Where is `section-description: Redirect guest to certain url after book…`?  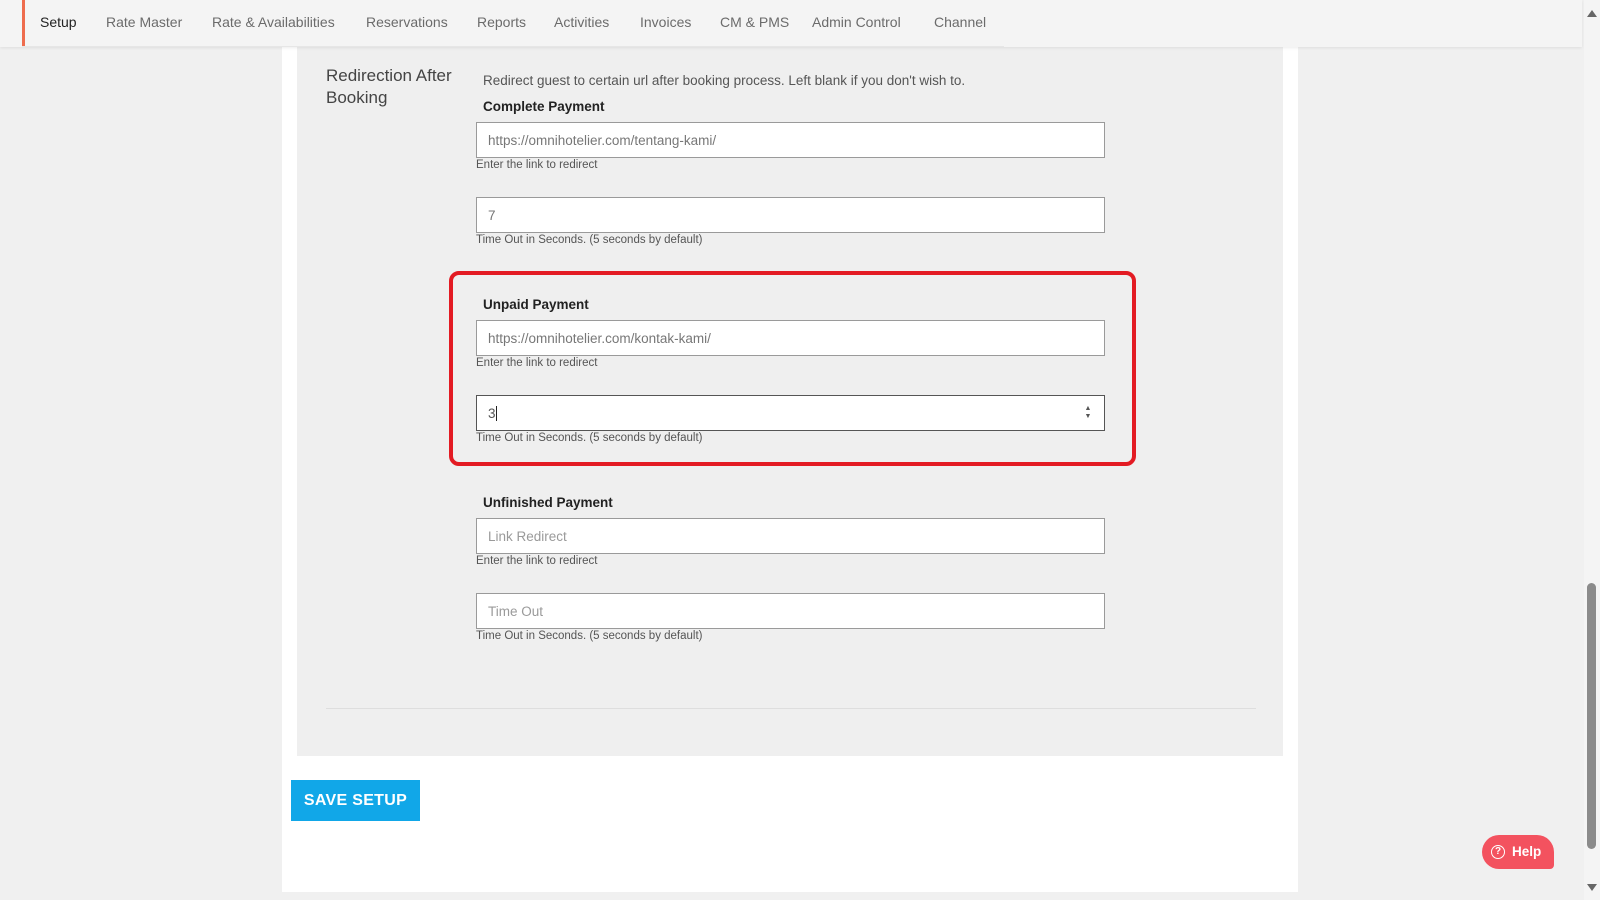 section-description: Redirect guest to certain url after book… is located at coordinates (724, 80).